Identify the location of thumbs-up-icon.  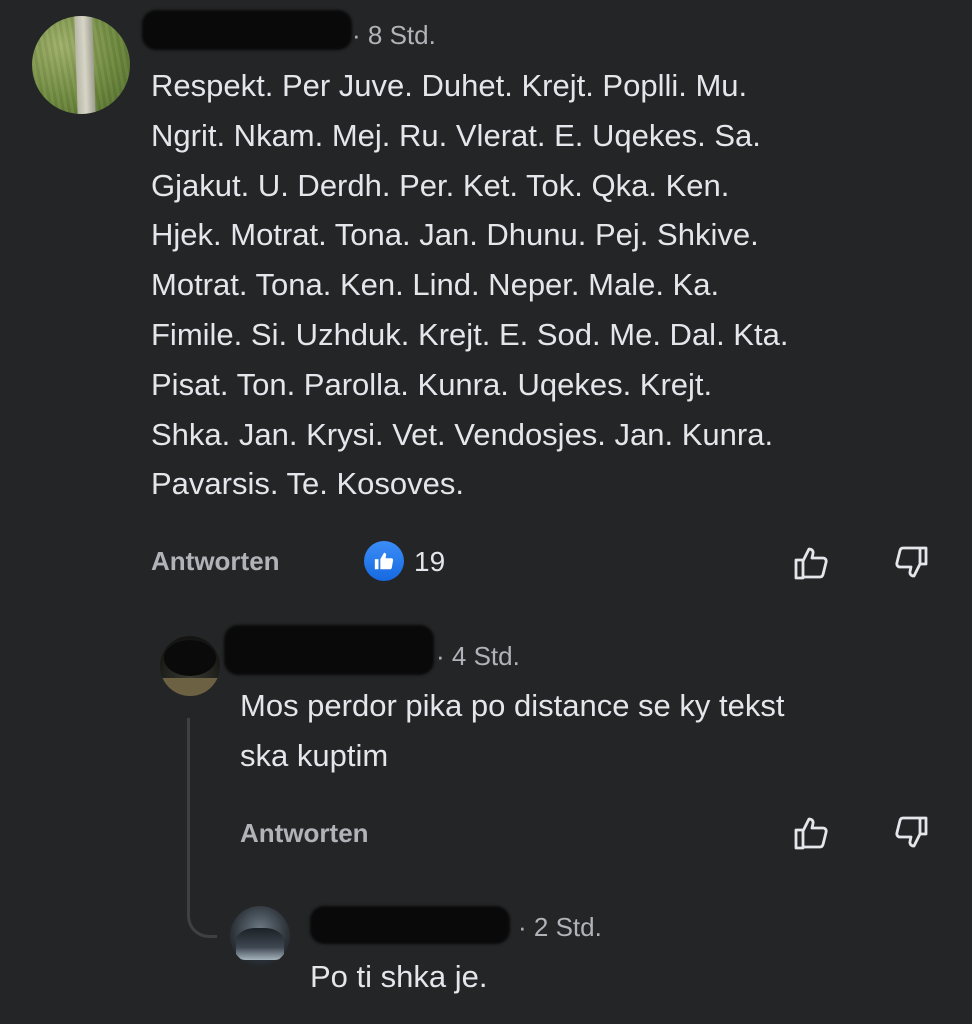
(384, 561).